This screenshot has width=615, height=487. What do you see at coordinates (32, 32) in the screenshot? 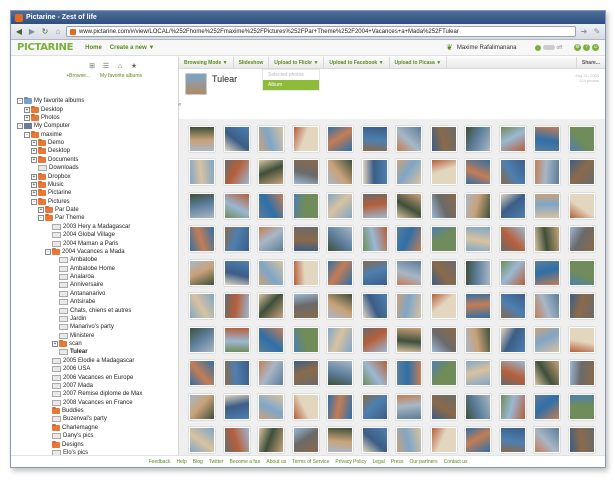
I see `forward-arrow-icon: ▶` at bounding box center [32, 32].